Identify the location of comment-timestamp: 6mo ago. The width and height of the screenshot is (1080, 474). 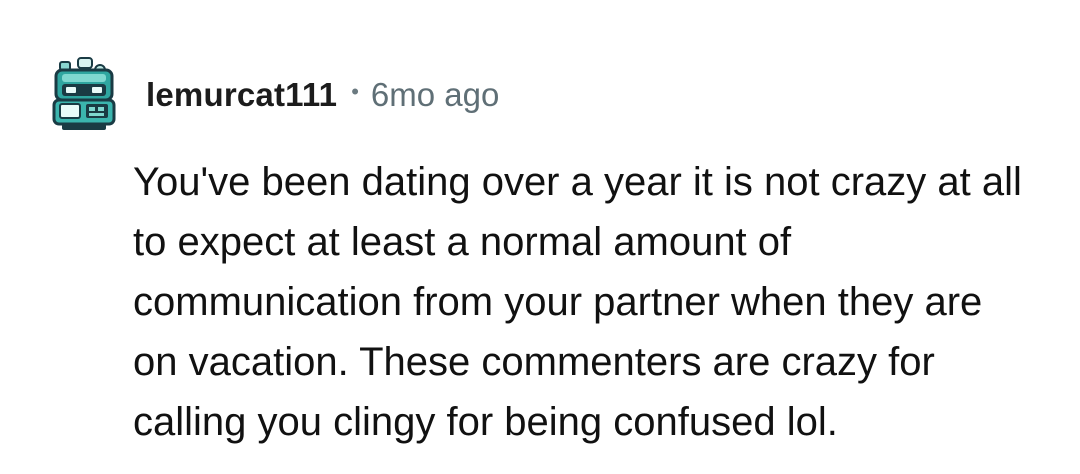
(435, 94).